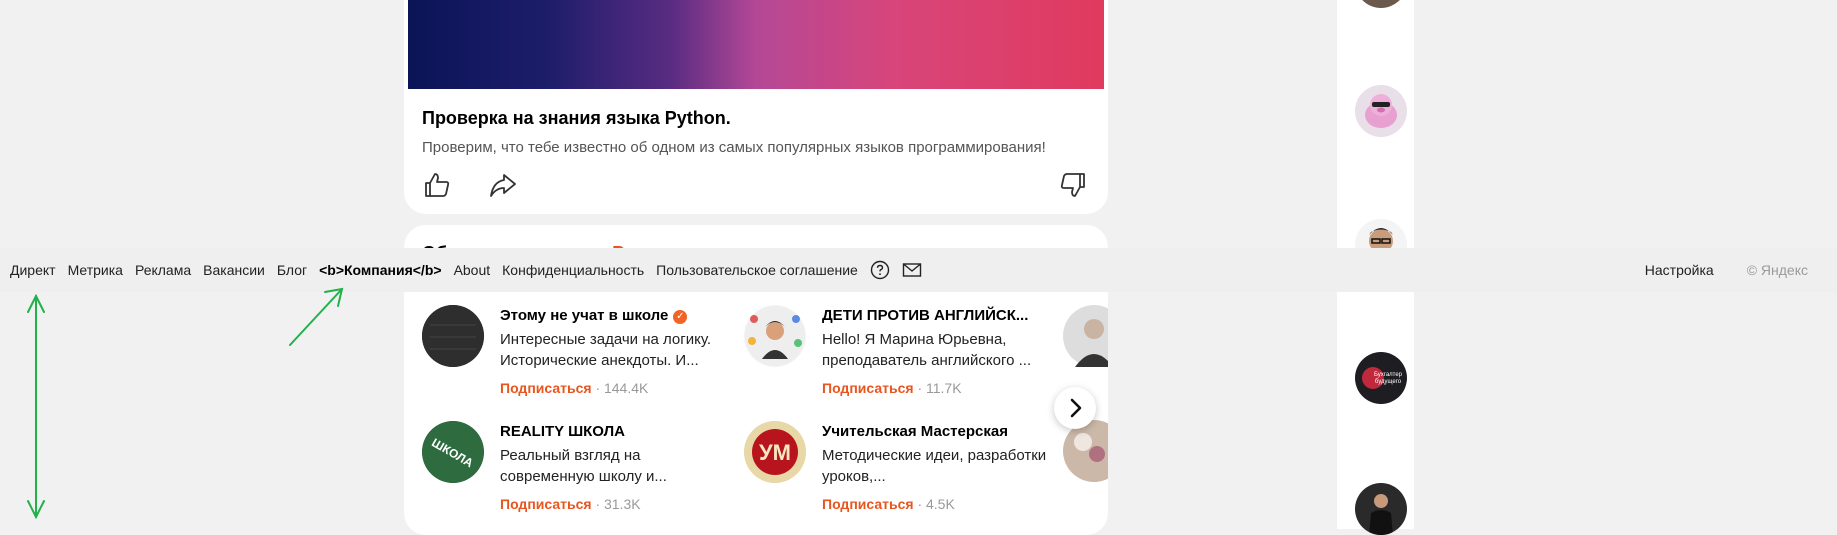 This screenshot has width=1837, height=535. Describe the element at coordinates (880, 270) in the screenshot. I see `help-icon` at that location.